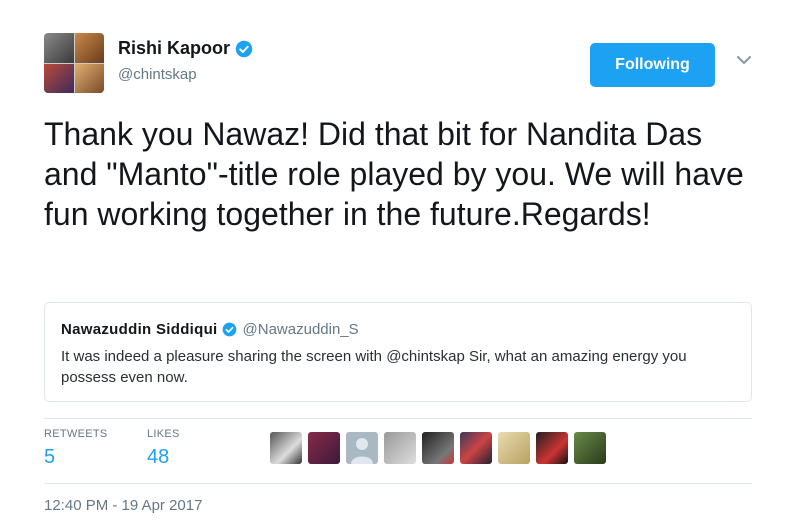  What do you see at coordinates (300, 329) in the screenshot?
I see `quoted-author-handle: @Nawazuddin_S` at bounding box center [300, 329].